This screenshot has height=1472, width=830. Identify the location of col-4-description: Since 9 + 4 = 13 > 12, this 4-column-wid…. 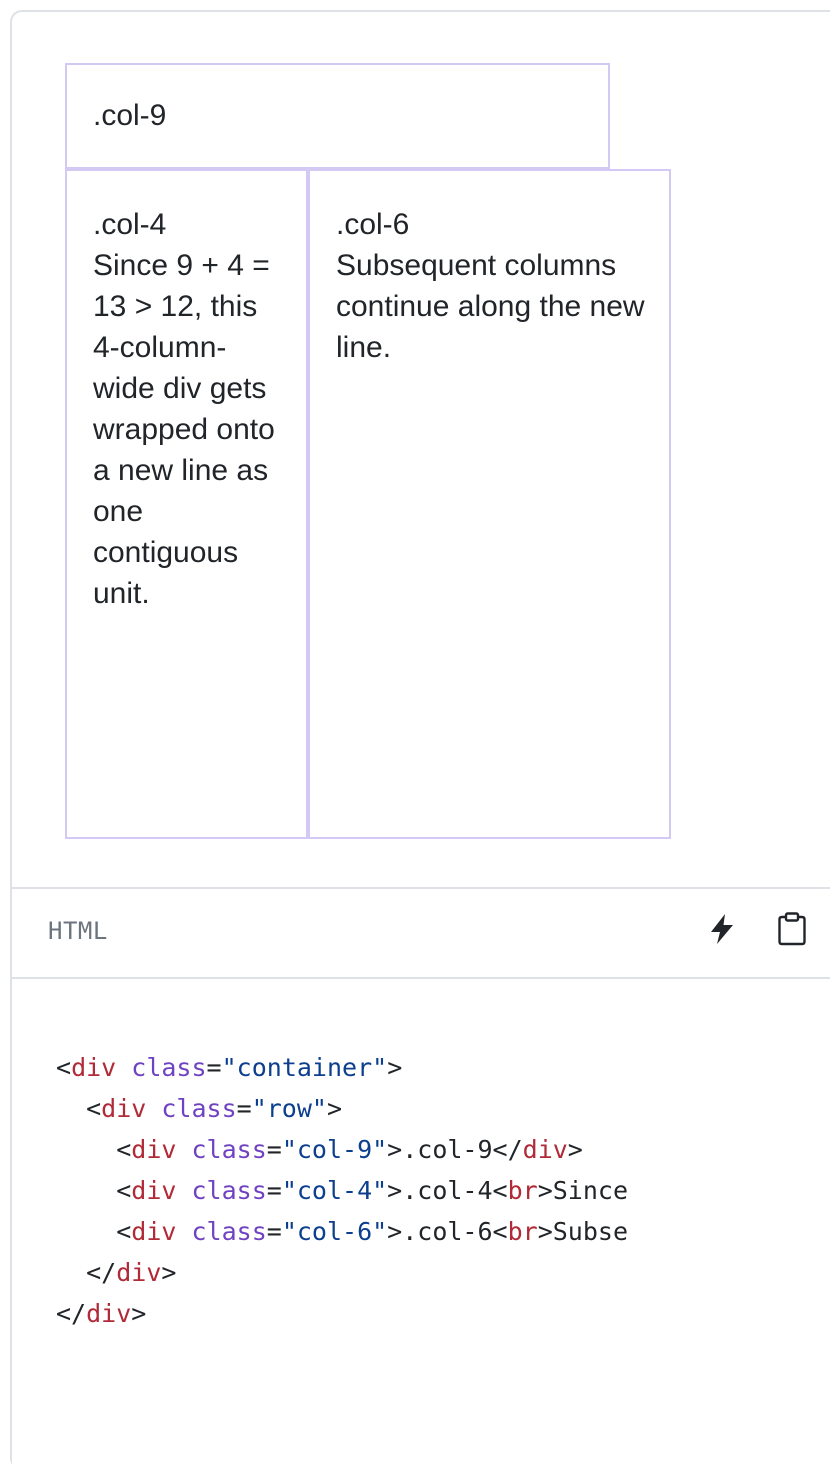
(184, 429).